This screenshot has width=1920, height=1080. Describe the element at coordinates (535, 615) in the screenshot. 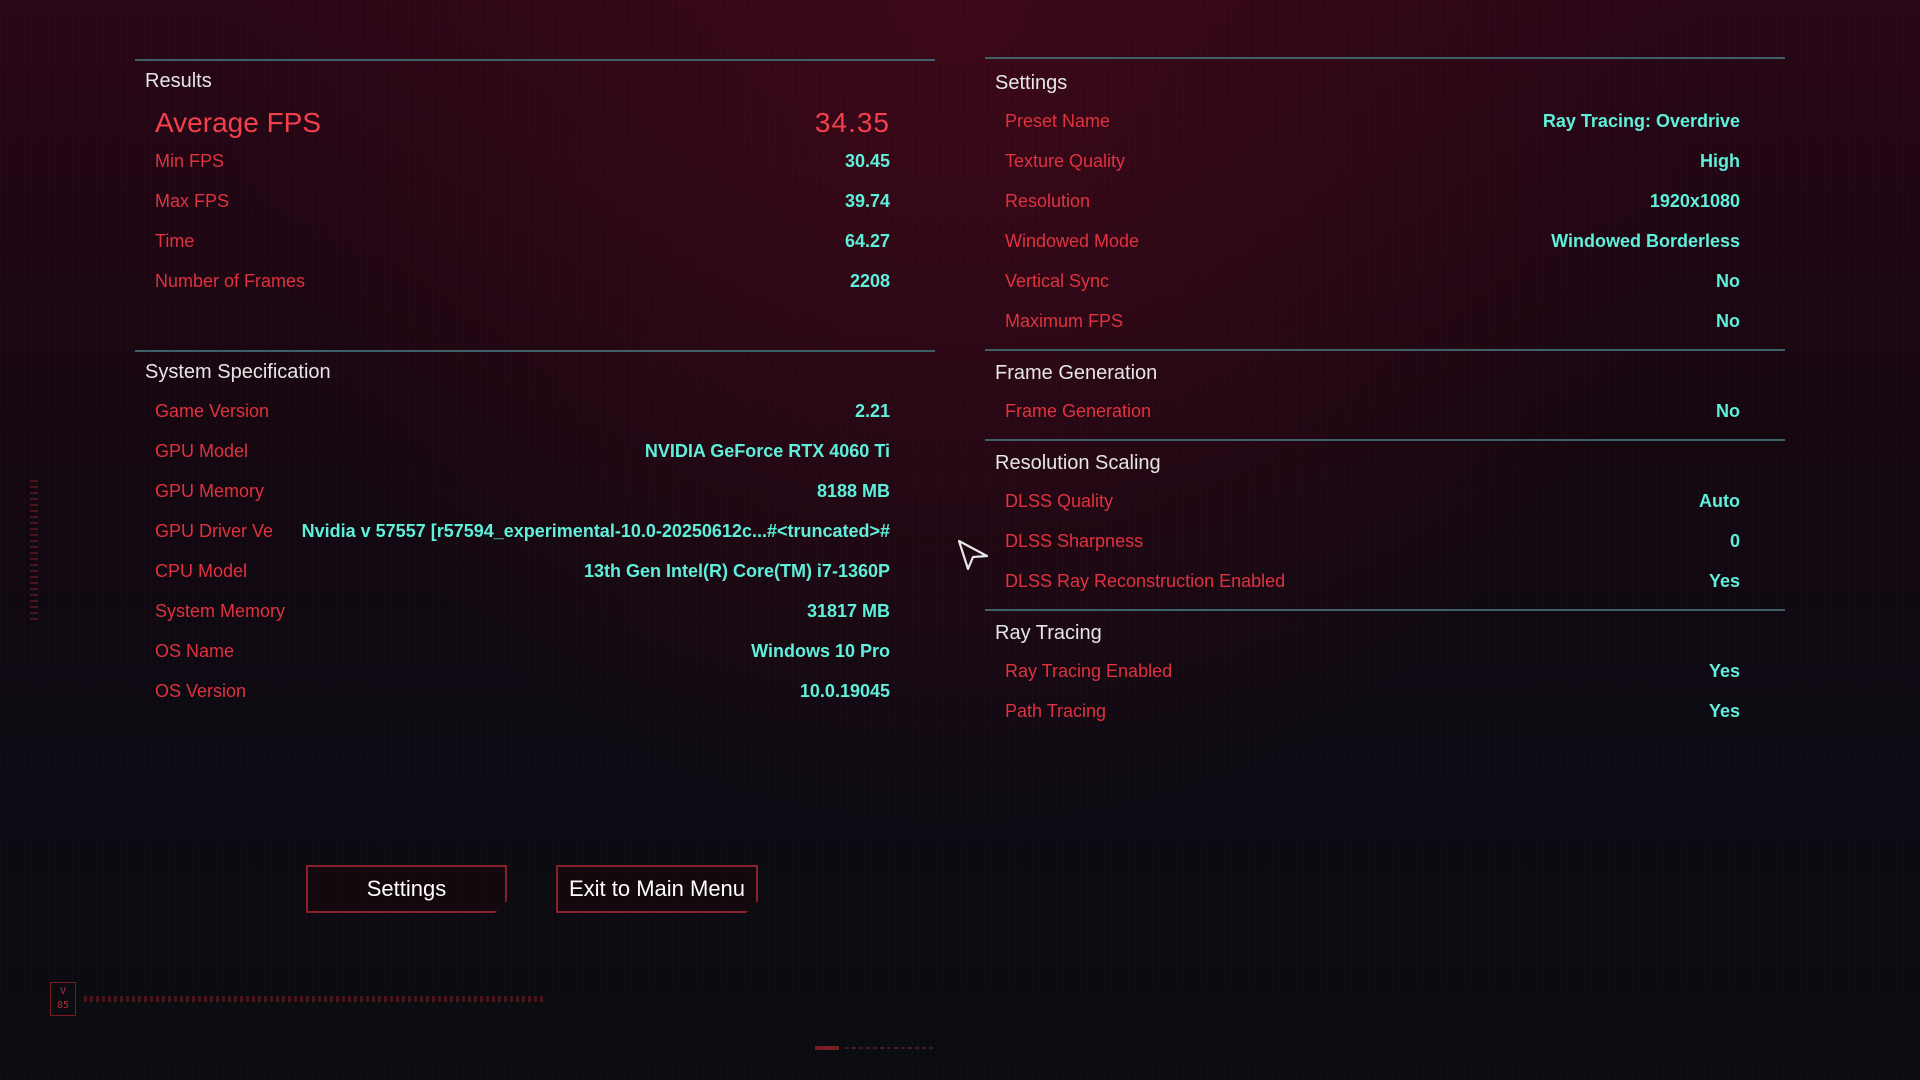

I see `spec-row-system-memory: System Memory 31817 MB` at that location.